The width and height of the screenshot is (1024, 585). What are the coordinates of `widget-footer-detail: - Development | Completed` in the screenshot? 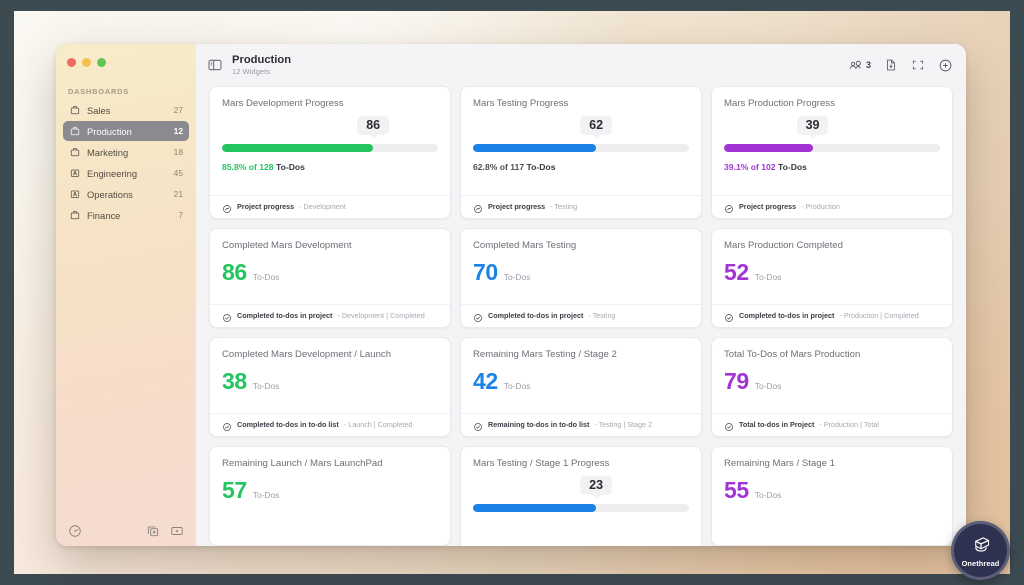 It's located at (381, 315).